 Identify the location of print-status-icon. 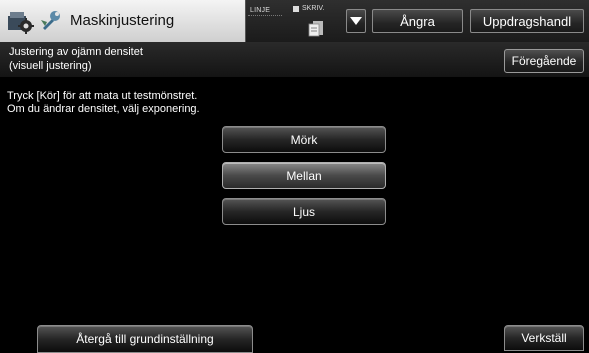
(296, 9).